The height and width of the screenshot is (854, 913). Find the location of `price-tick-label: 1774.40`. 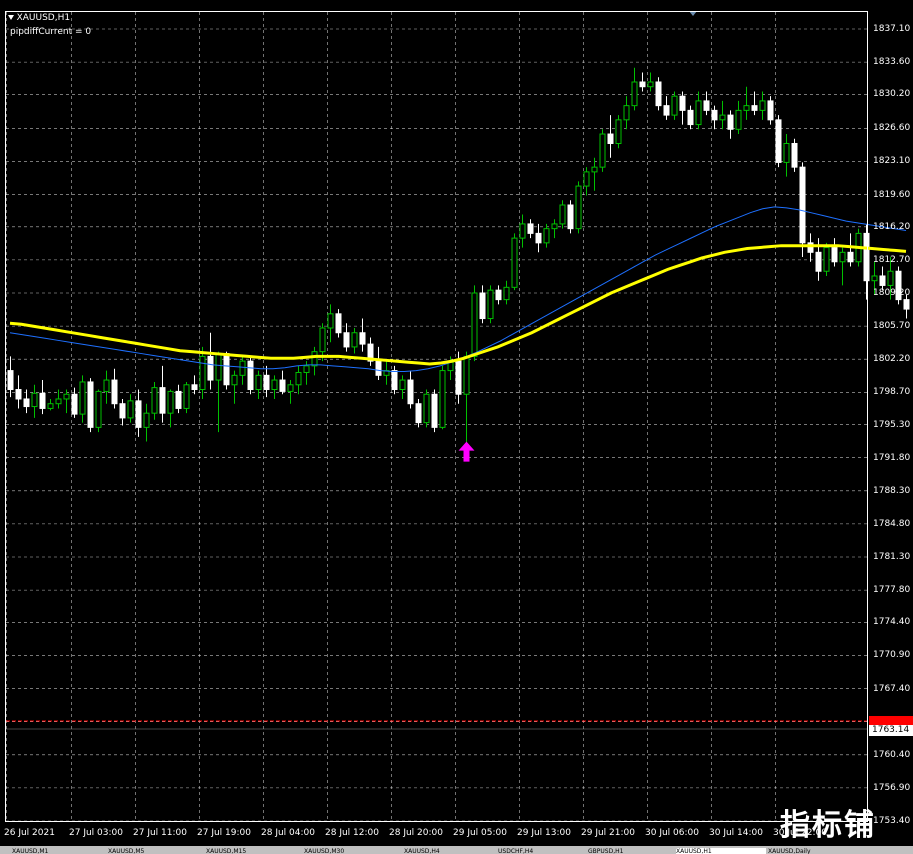

price-tick-label: 1774.40 is located at coordinates (892, 622).